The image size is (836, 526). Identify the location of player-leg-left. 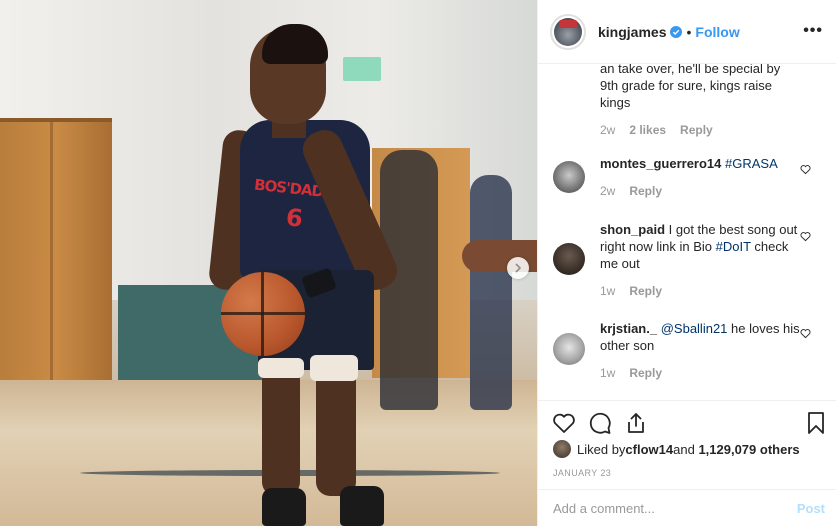
(281, 431).